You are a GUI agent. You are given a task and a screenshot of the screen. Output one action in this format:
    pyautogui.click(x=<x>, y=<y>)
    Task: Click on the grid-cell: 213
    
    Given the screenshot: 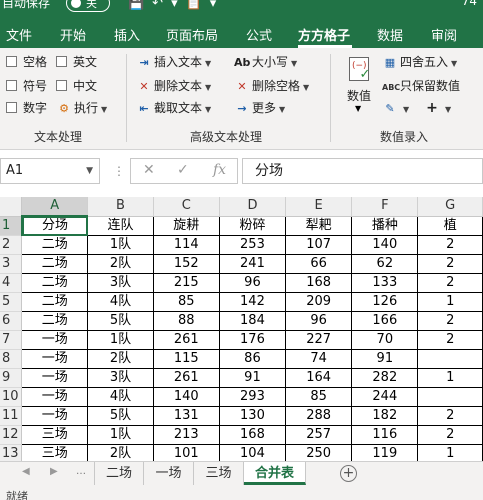 What is the action you would take?
    pyautogui.click(x=186, y=435)
    